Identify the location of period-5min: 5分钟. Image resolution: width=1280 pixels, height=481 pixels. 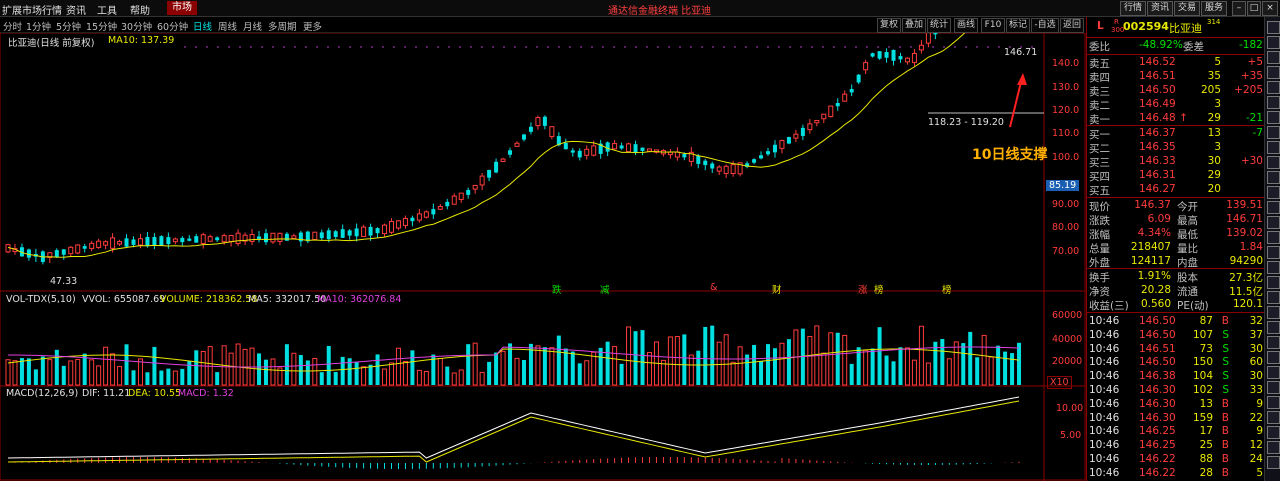
(68, 26).